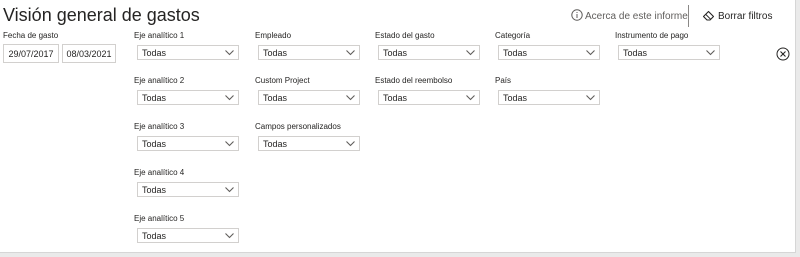 The width and height of the screenshot is (800, 257). I want to click on eje5-dropdown: Todas, so click(188, 235).